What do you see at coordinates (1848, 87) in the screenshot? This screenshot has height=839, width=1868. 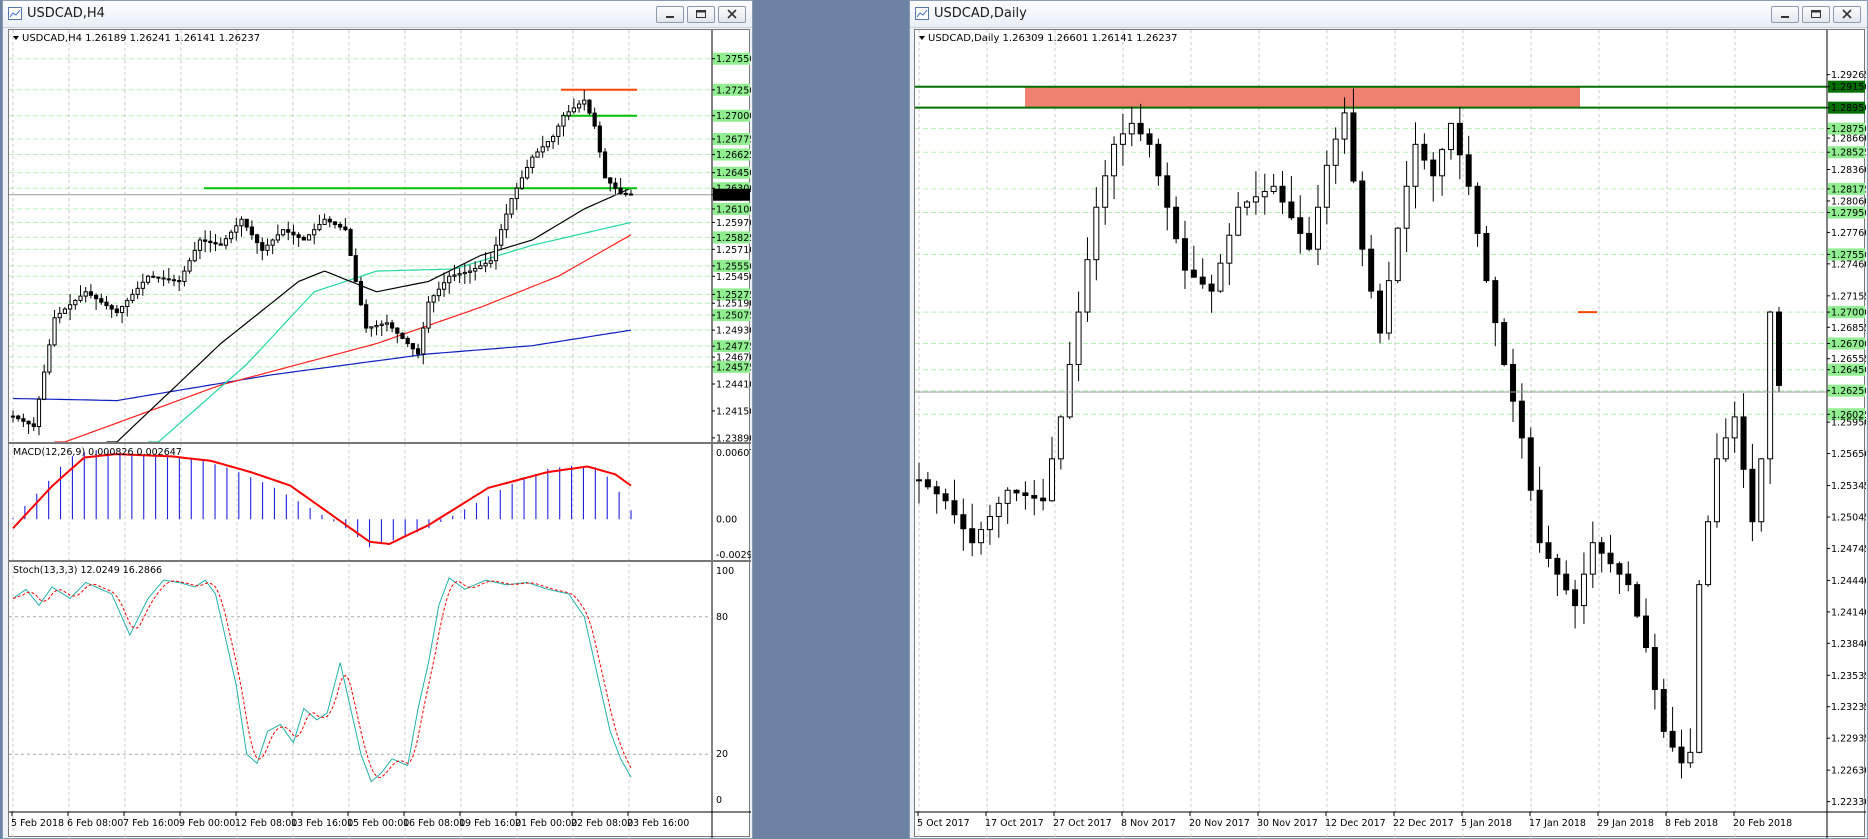 I see `price-label: 1.29150` at bounding box center [1848, 87].